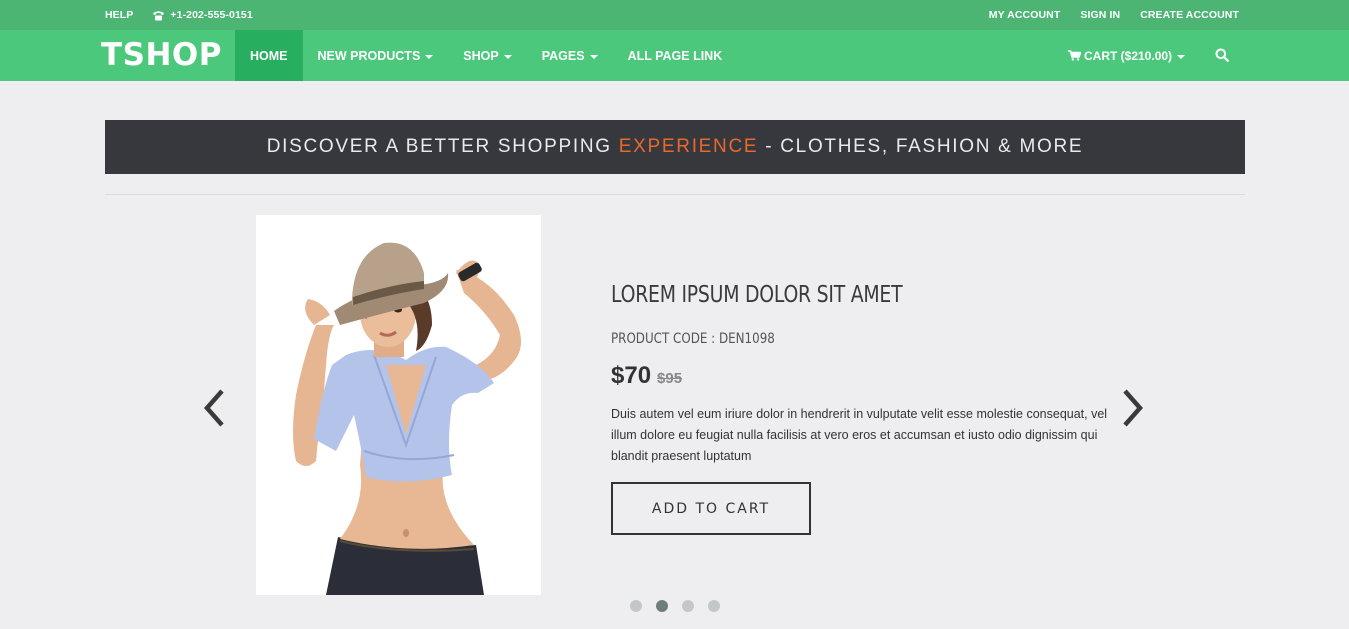 The image size is (1349, 629). What do you see at coordinates (563, 55) in the screenshot?
I see `nav-item-label: PAGES` at bounding box center [563, 55].